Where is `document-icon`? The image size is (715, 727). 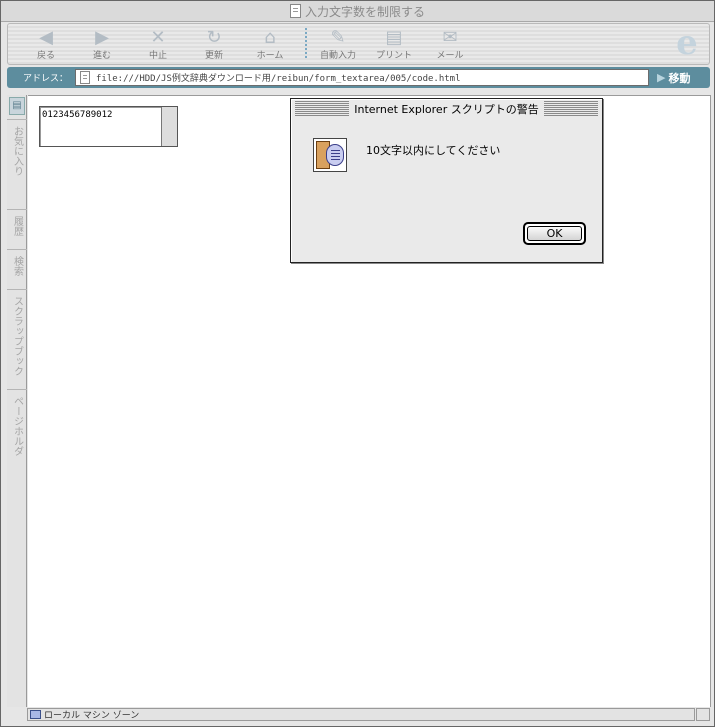
document-icon is located at coordinates (295, 11).